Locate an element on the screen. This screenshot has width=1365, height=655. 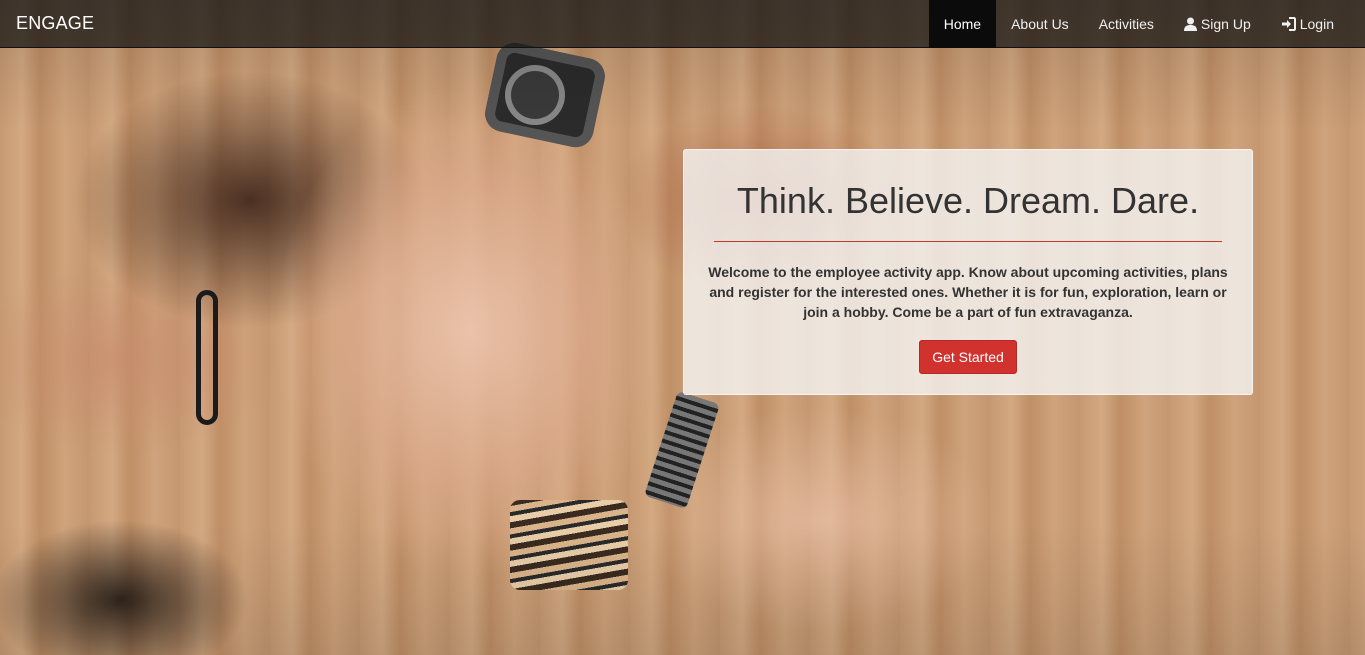
nav-item-about-us: About Us is located at coordinates (1040, 24).